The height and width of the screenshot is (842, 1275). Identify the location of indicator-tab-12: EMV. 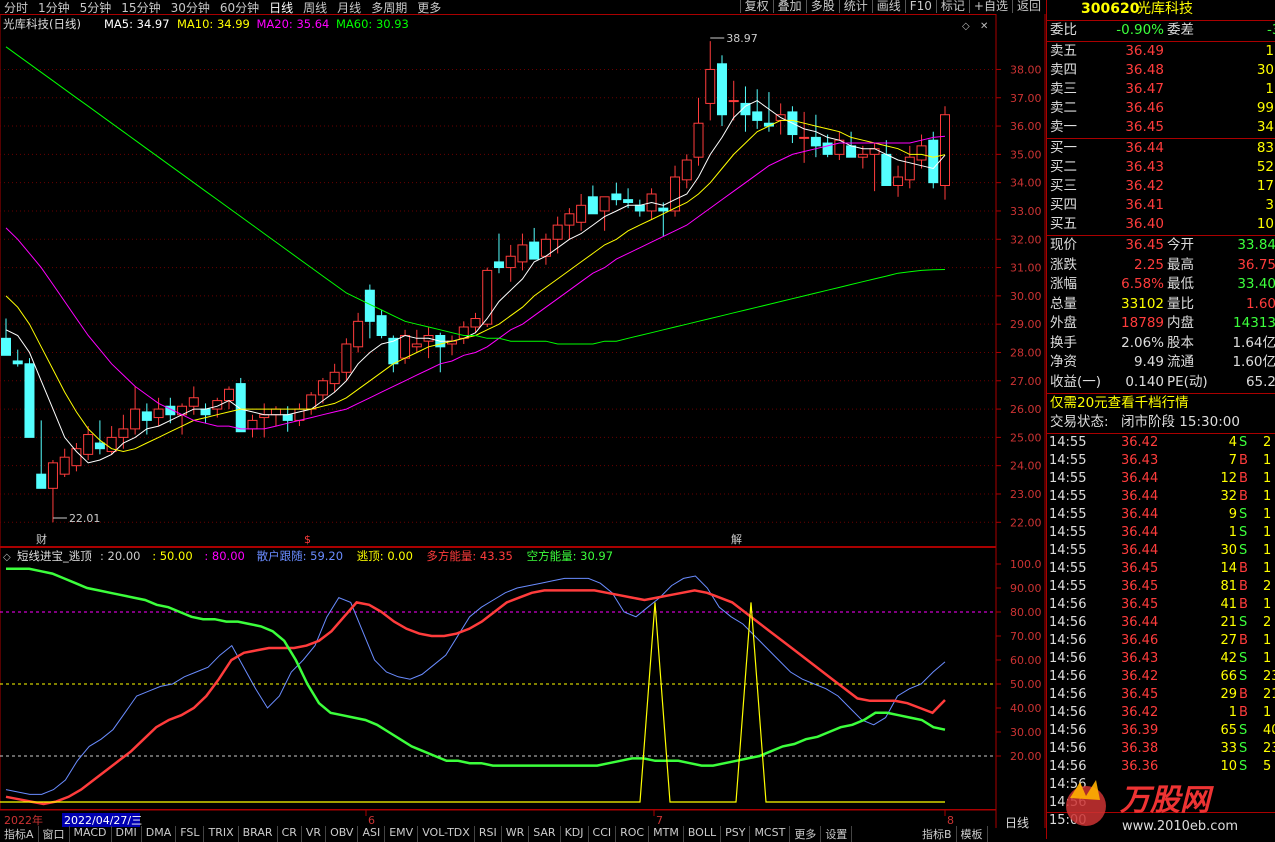
(402, 834).